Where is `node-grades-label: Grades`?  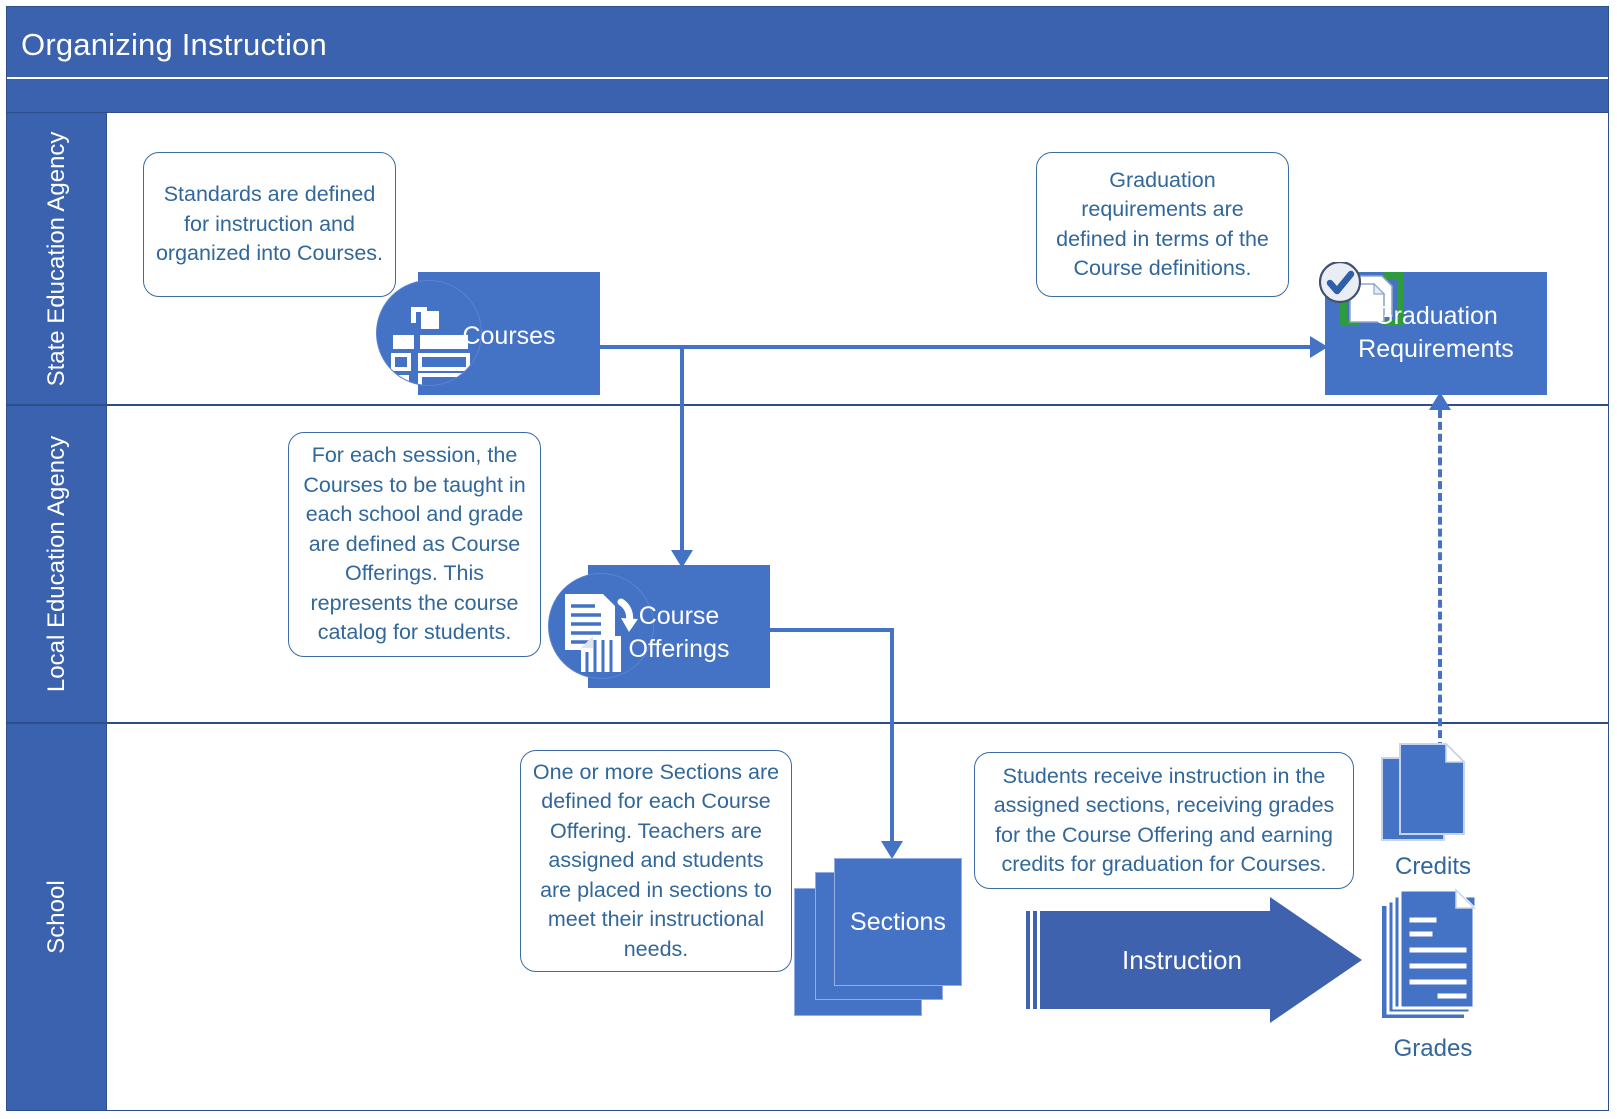 node-grades-label: Grades is located at coordinates (1433, 1048).